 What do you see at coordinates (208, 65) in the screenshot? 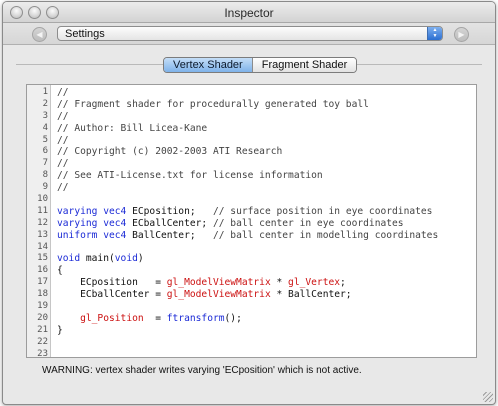
I see `tab-vertex-shader: Vertex Shader` at bounding box center [208, 65].